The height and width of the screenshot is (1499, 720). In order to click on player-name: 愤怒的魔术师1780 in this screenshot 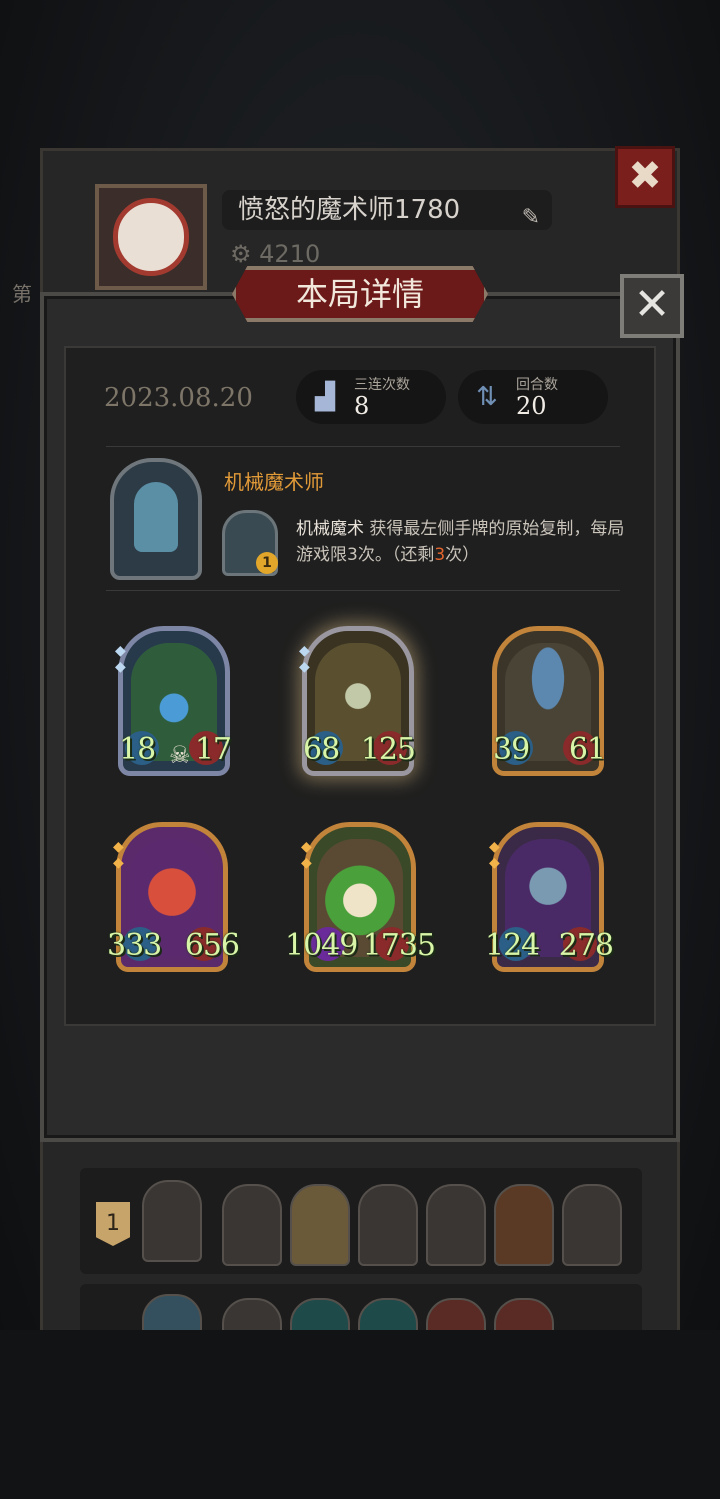, I will do `click(349, 210)`.